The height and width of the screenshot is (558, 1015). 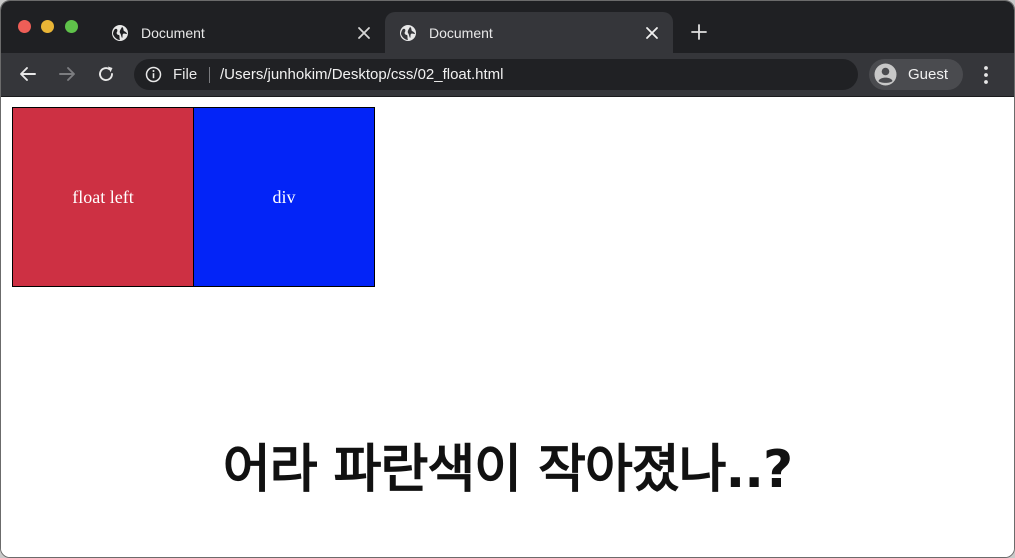 What do you see at coordinates (529, 32) in the screenshot?
I see `tab-document-2: Document` at bounding box center [529, 32].